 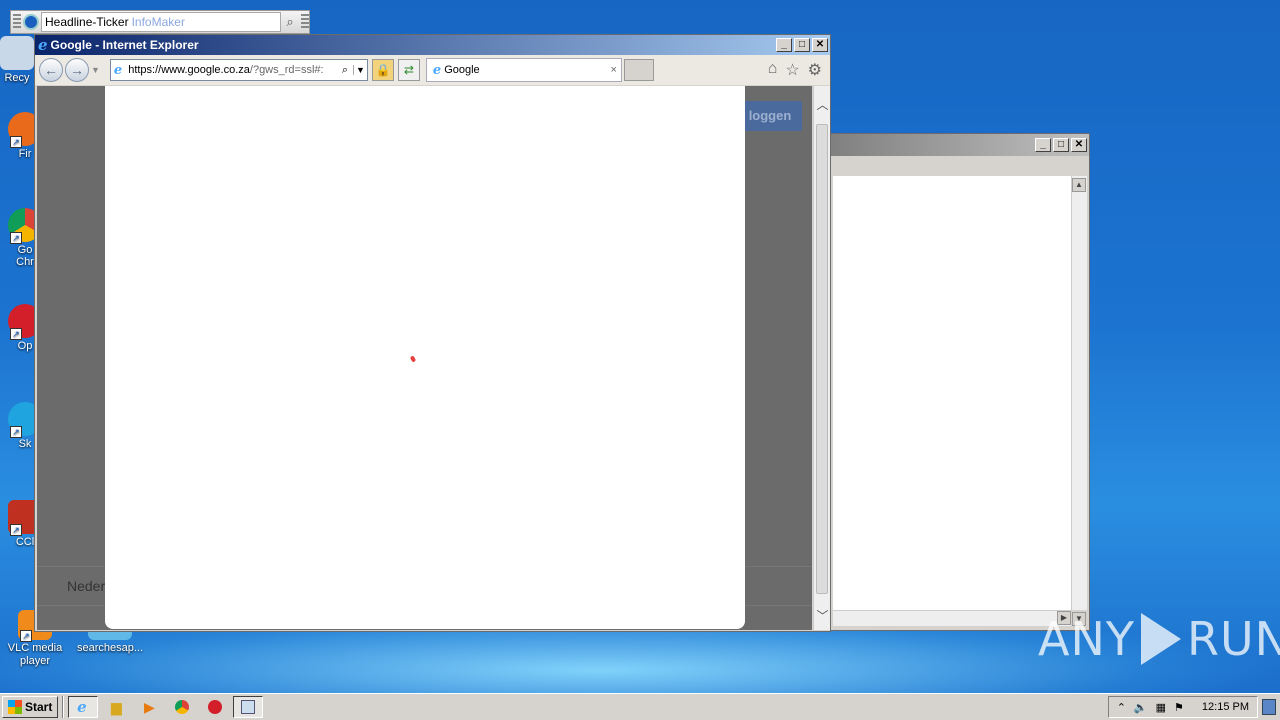 I want to click on start-button: Start, so click(x=30, y=707).